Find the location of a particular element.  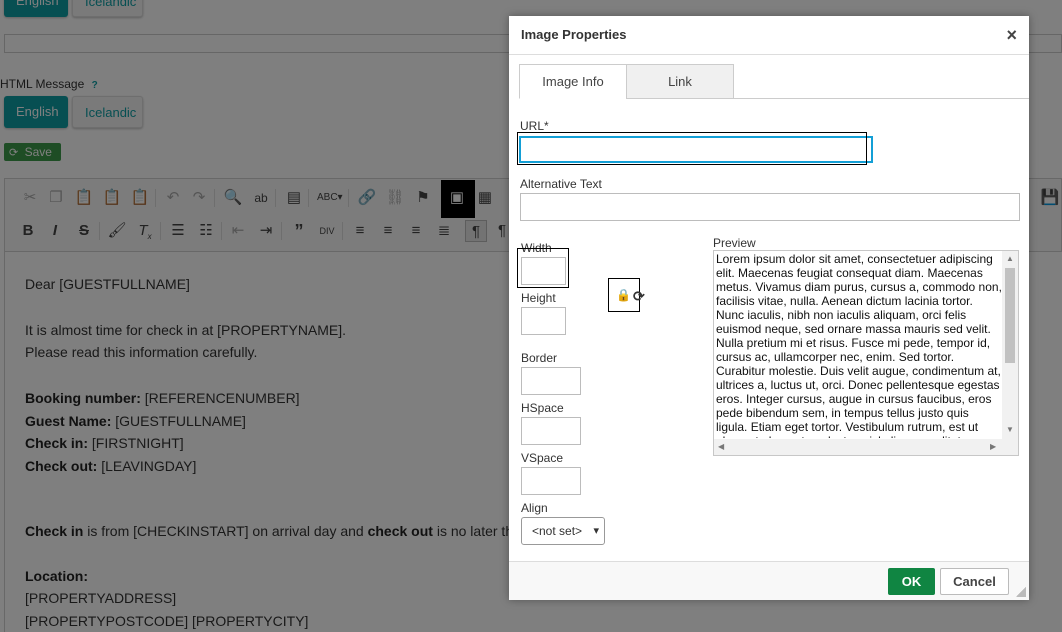

align-label: Align is located at coordinates (534, 508).